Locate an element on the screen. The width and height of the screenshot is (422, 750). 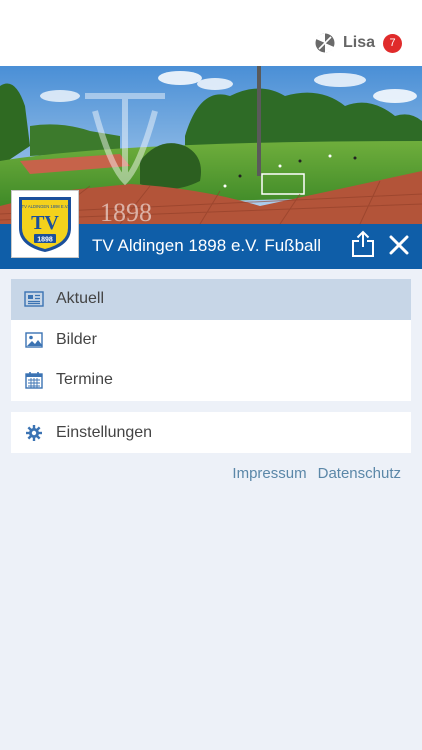
club-title: TV Aldingen 1898 e.V. Fußball is located at coordinates (207, 245).